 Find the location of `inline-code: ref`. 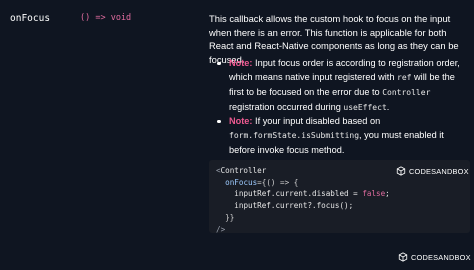

inline-code: ref is located at coordinates (404, 77).